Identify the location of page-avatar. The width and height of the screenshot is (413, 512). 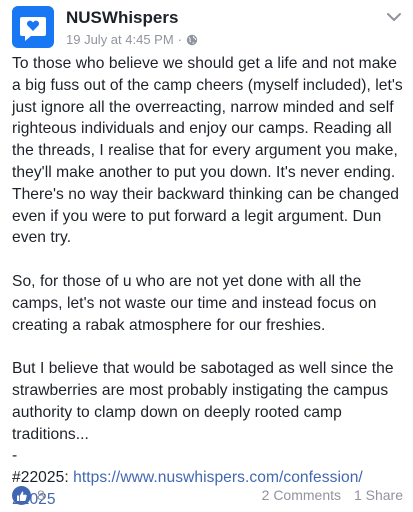
(33, 27).